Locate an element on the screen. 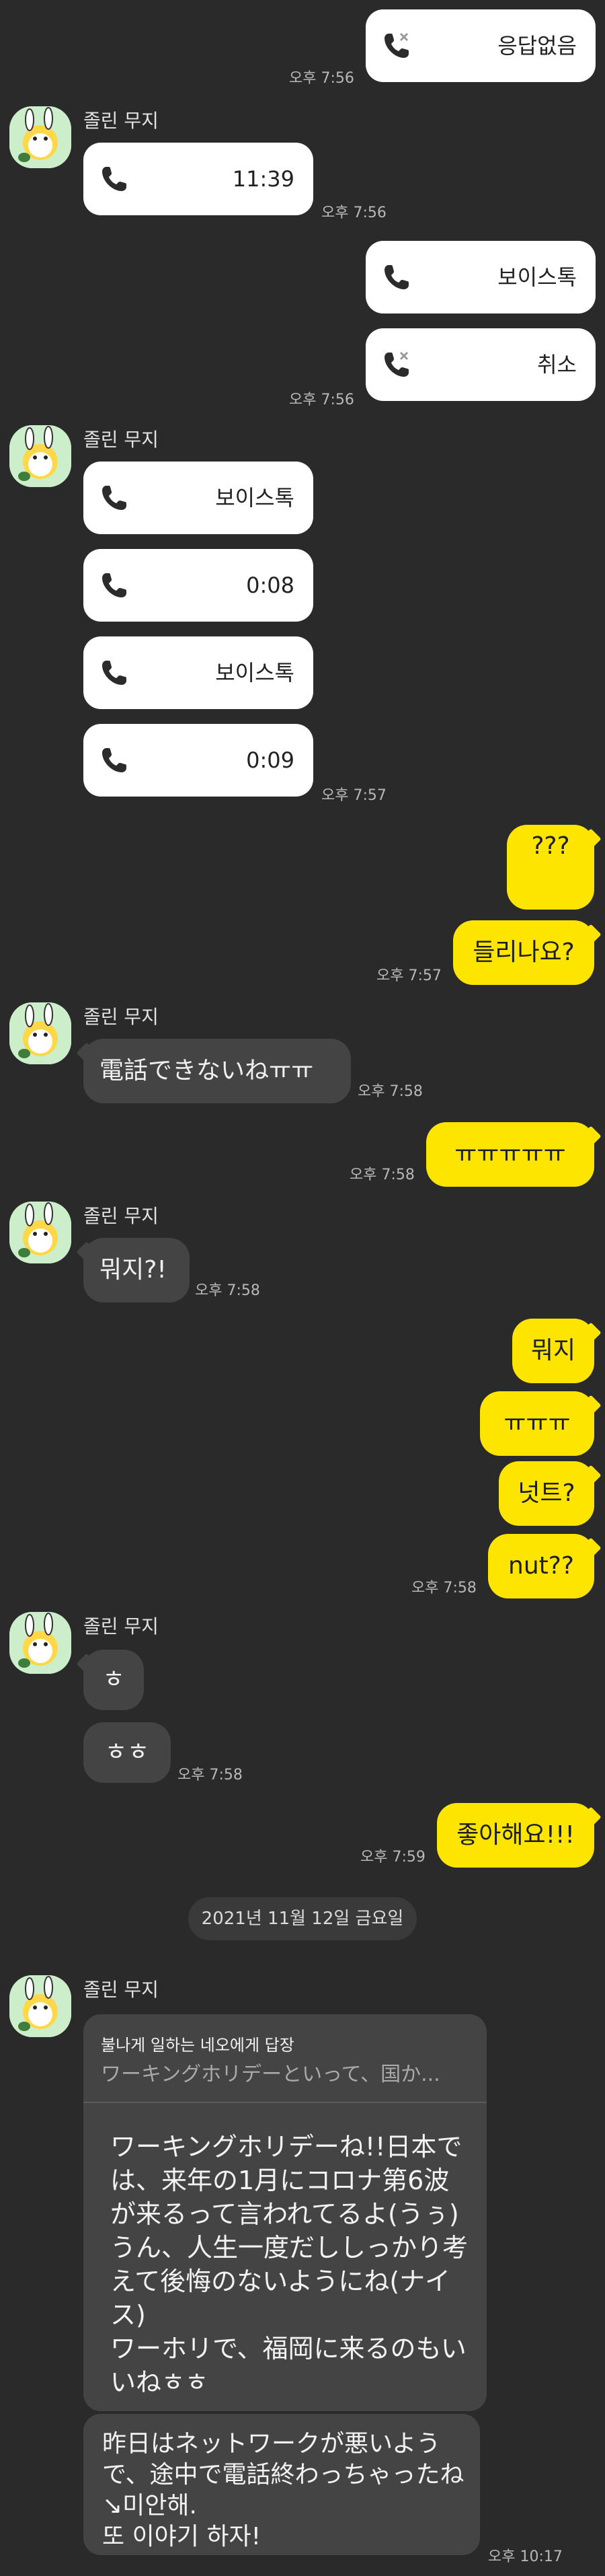  my-message-bubble: 들리나요? is located at coordinates (523, 952).